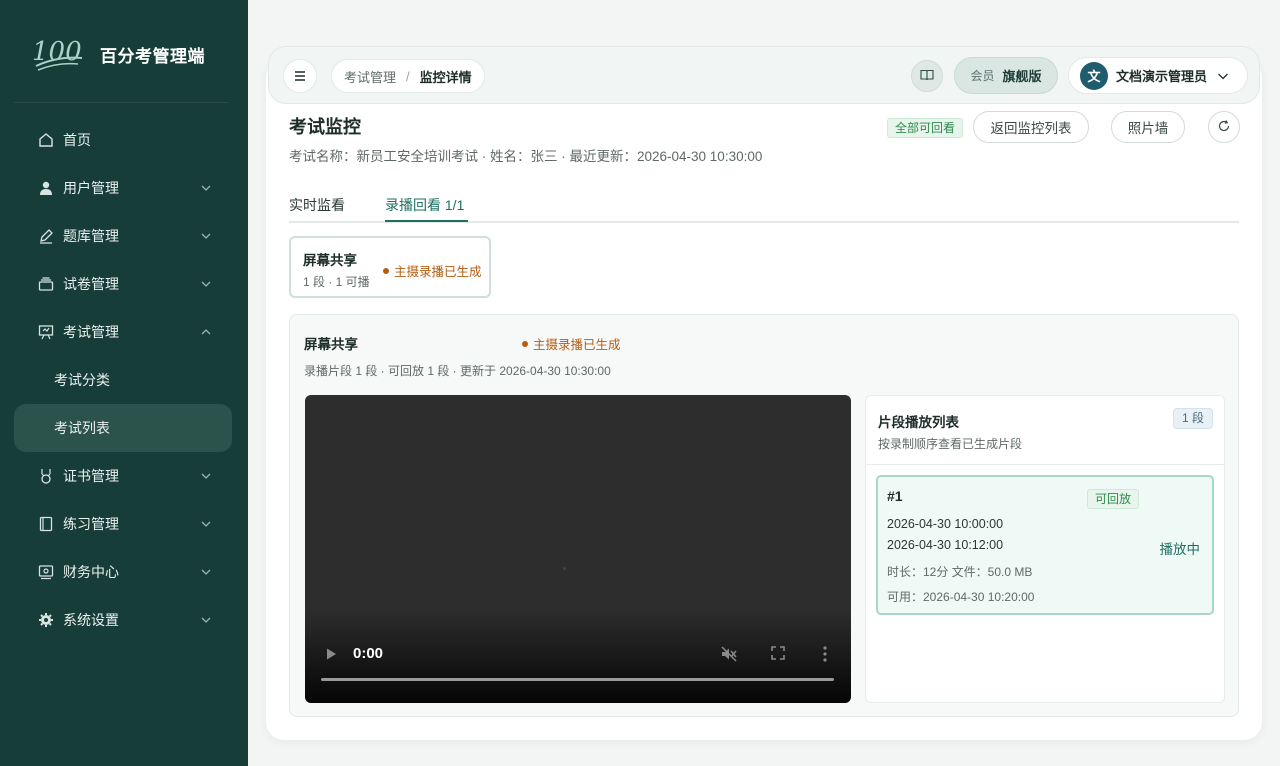 The image size is (1280, 766). I want to click on notebook-icon, so click(46, 524).